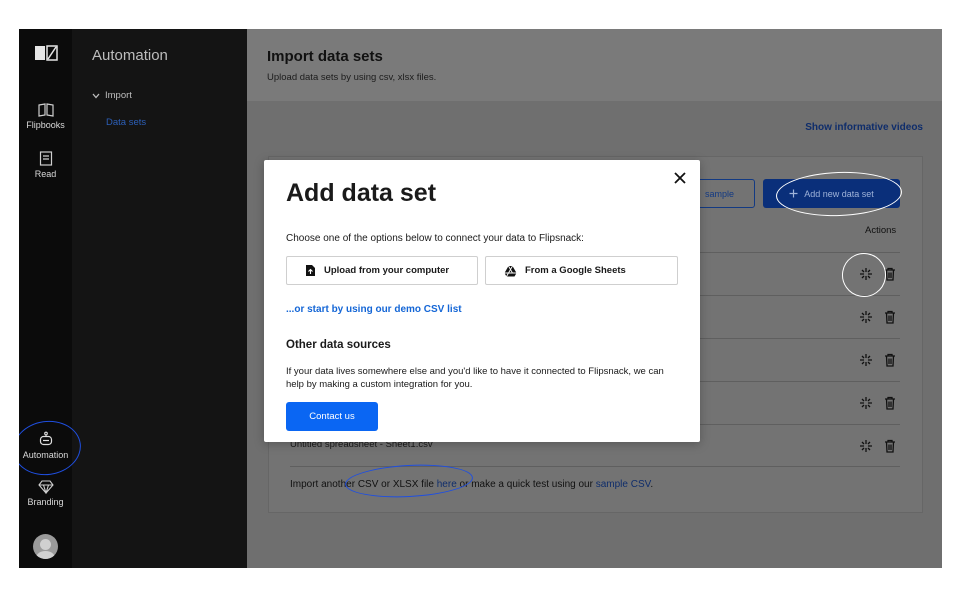 The image size is (960, 596). Describe the element at coordinates (45, 438) in the screenshot. I see `robot-icon` at that location.